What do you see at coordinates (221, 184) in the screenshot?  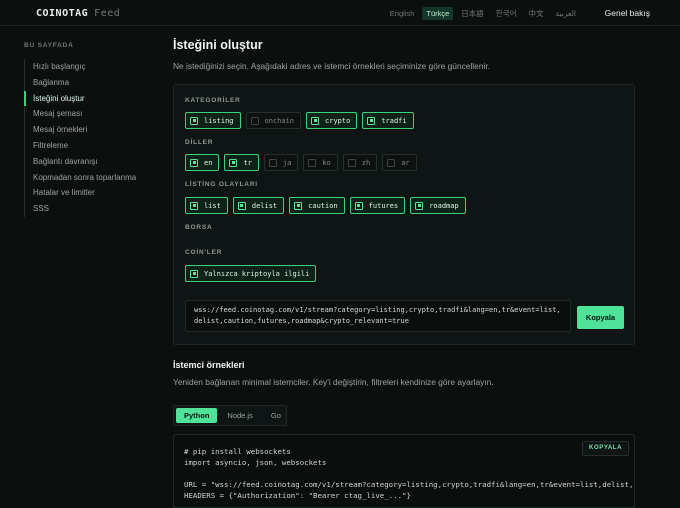 I see `listing-events-label: LİSTİNG OLAYLARI` at bounding box center [221, 184].